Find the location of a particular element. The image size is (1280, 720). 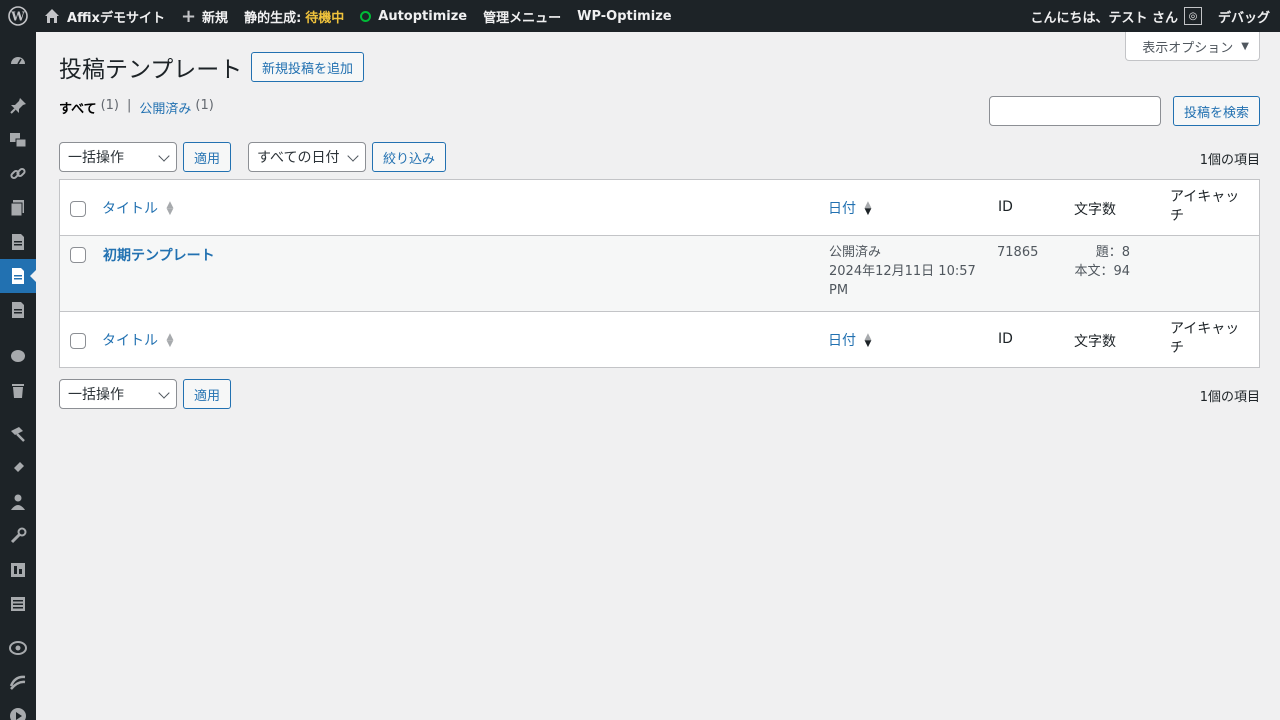

avatar: ◎ is located at coordinates (1192, 16).